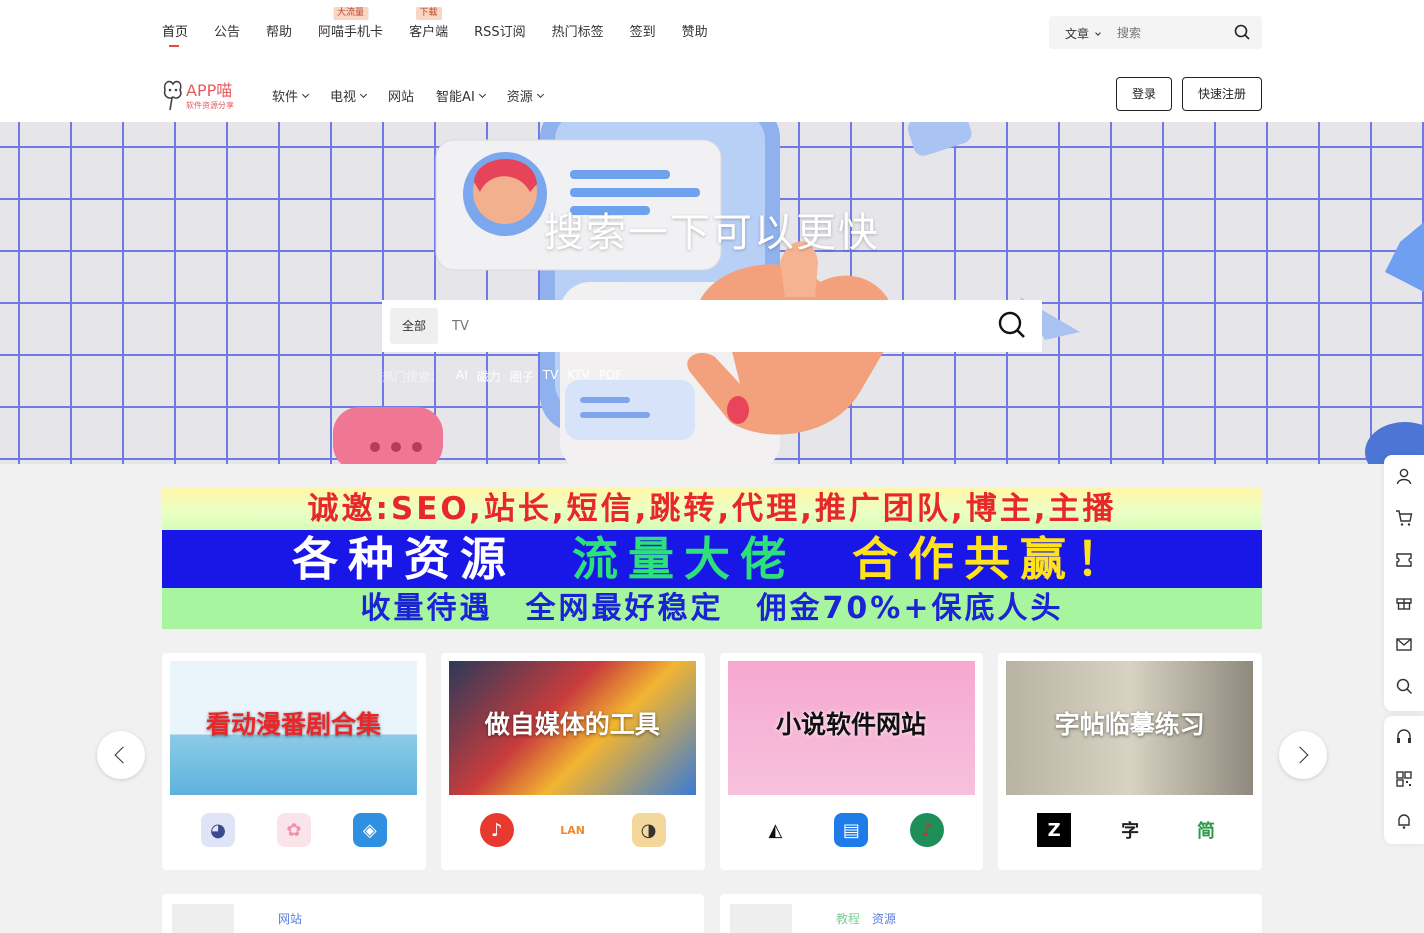 The width and height of the screenshot is (1424, 933). I want to click on site-logo: APP喵 软件资源分享, so click(203, 94).